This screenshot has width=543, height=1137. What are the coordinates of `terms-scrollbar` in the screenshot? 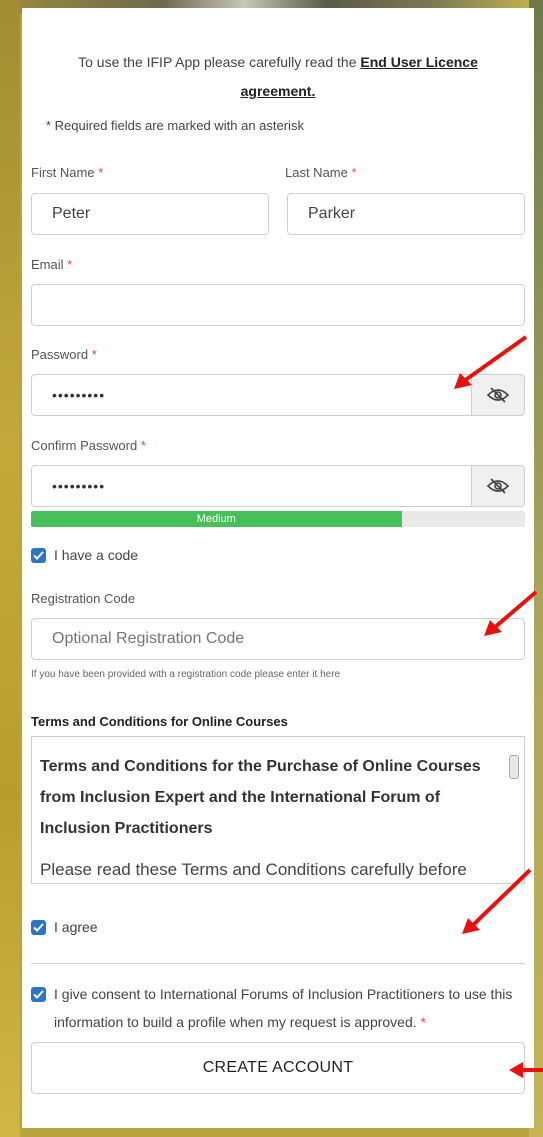 It's located at (514, 811).